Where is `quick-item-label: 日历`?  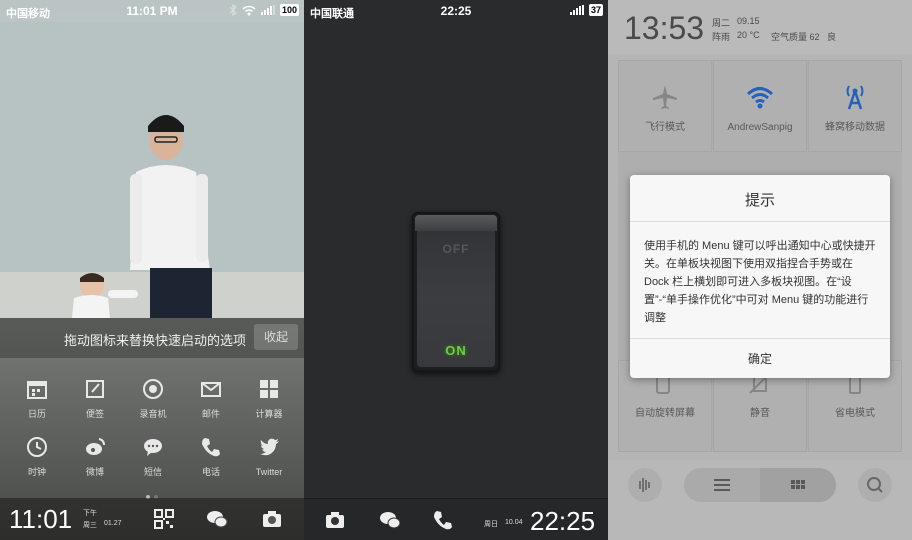 quick-item-label: 日历 is located at coordinates (36, 414).